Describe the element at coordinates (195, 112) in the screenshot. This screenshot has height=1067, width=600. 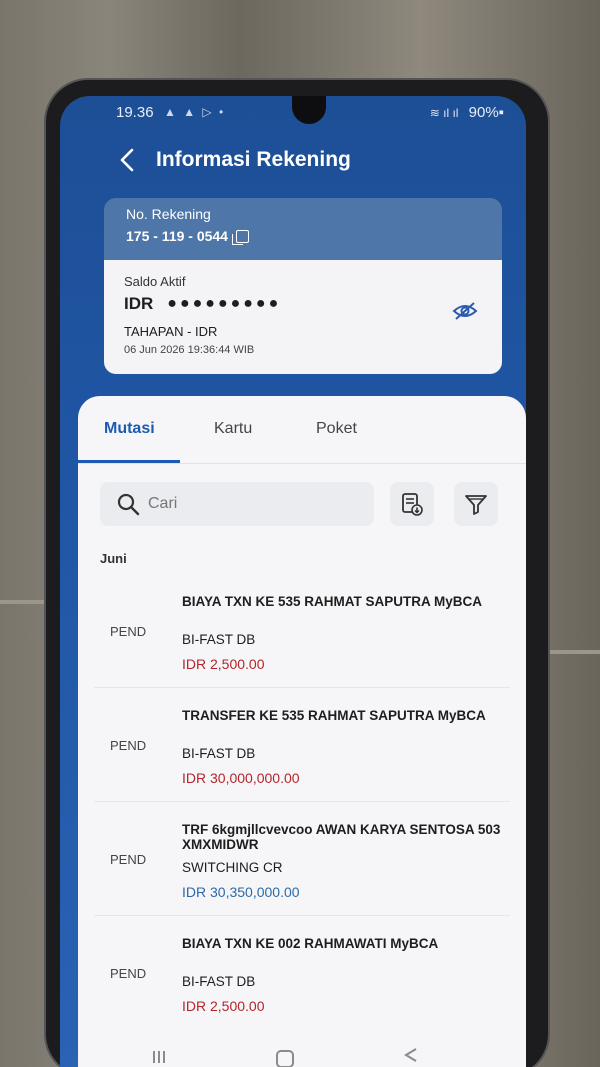
I see `notification-icons: ▲ ▲ ▷ •` at that location.